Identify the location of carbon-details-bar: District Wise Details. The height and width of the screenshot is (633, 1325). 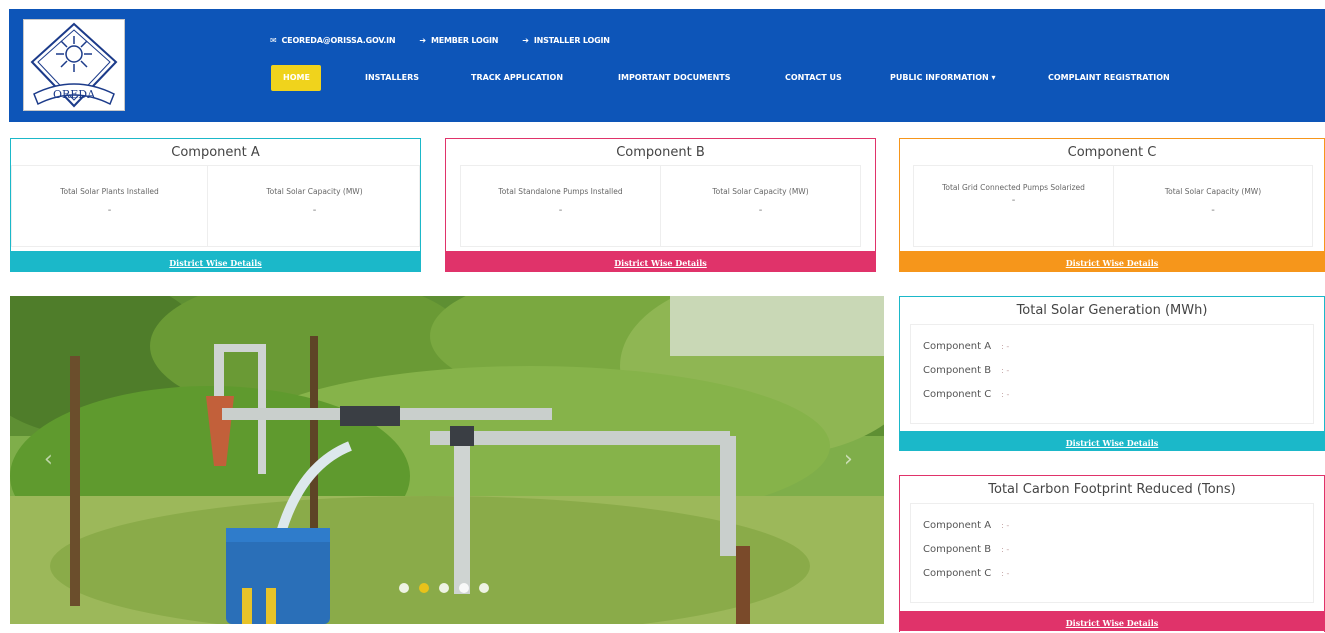
(1112, 621).